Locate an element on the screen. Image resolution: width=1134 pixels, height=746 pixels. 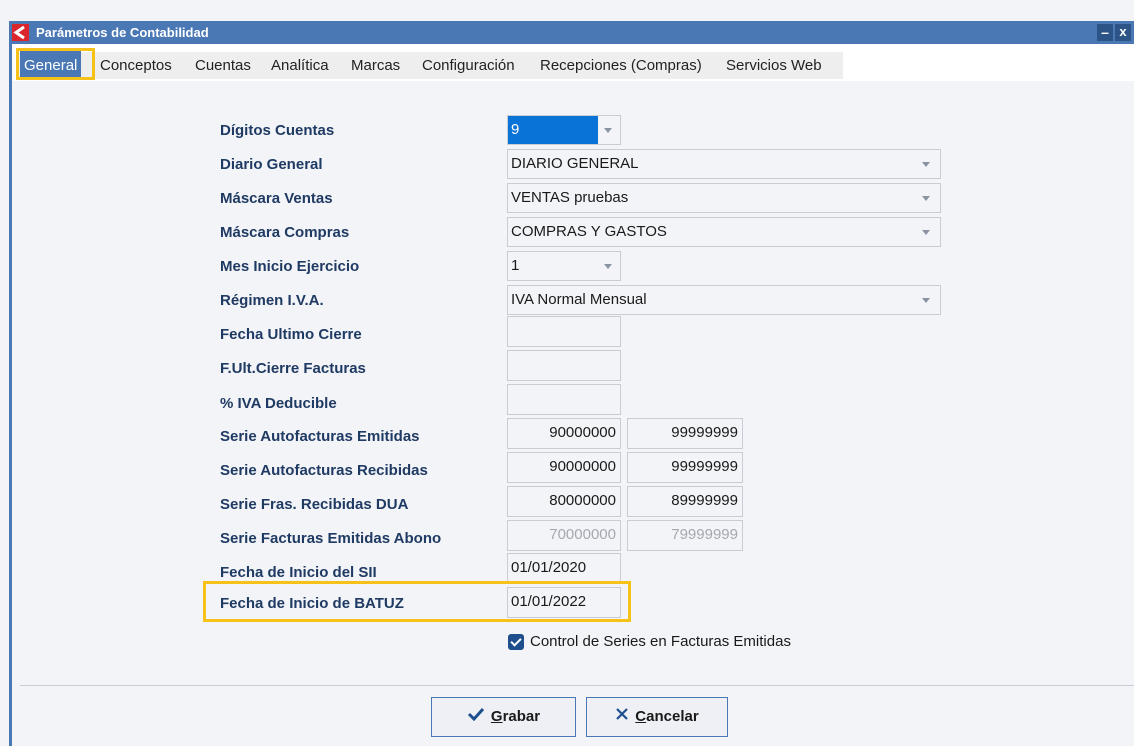
digitos-cuentas-select: 9 is located at coordinates (564, 130).